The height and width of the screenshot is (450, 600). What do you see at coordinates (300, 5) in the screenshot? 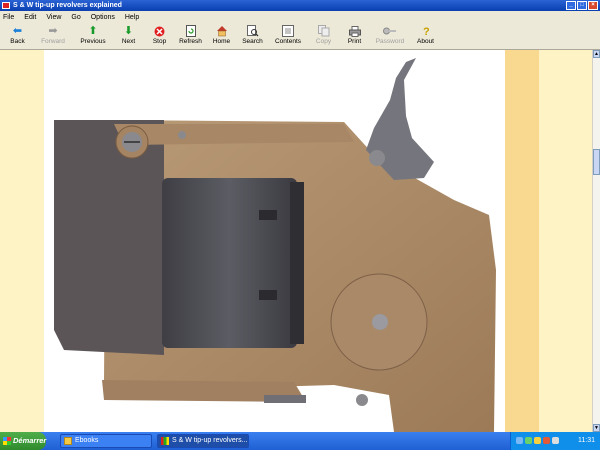
I see `title-bar: S & W tip-up revolvers explained _ □ ×` at bounding box center [300, 5].